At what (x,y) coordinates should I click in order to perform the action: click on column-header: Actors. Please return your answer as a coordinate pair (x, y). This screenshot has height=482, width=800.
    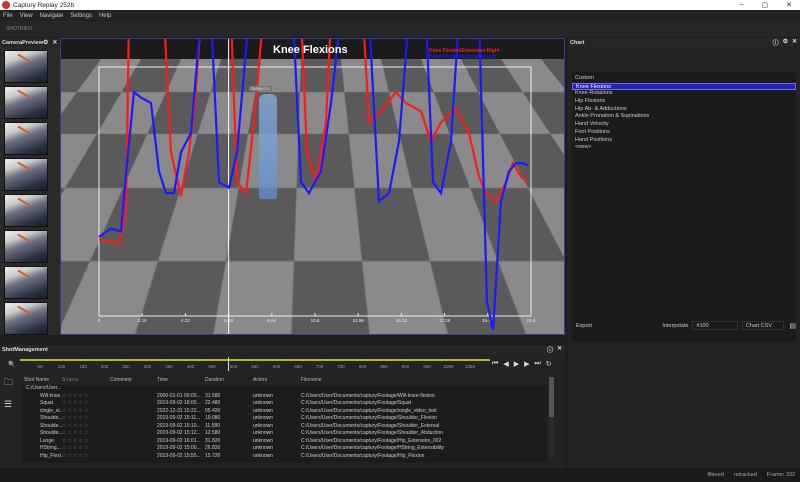
    Looking at the image, I should click on (277, 380).